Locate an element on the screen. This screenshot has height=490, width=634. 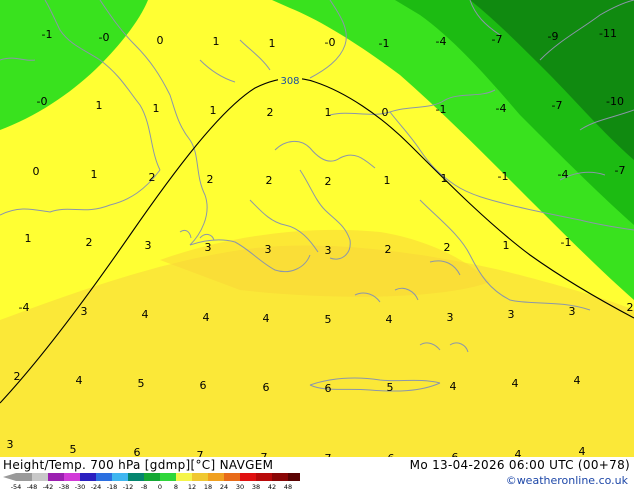
legend-tick: -54 is located at coordinates (16, 486).